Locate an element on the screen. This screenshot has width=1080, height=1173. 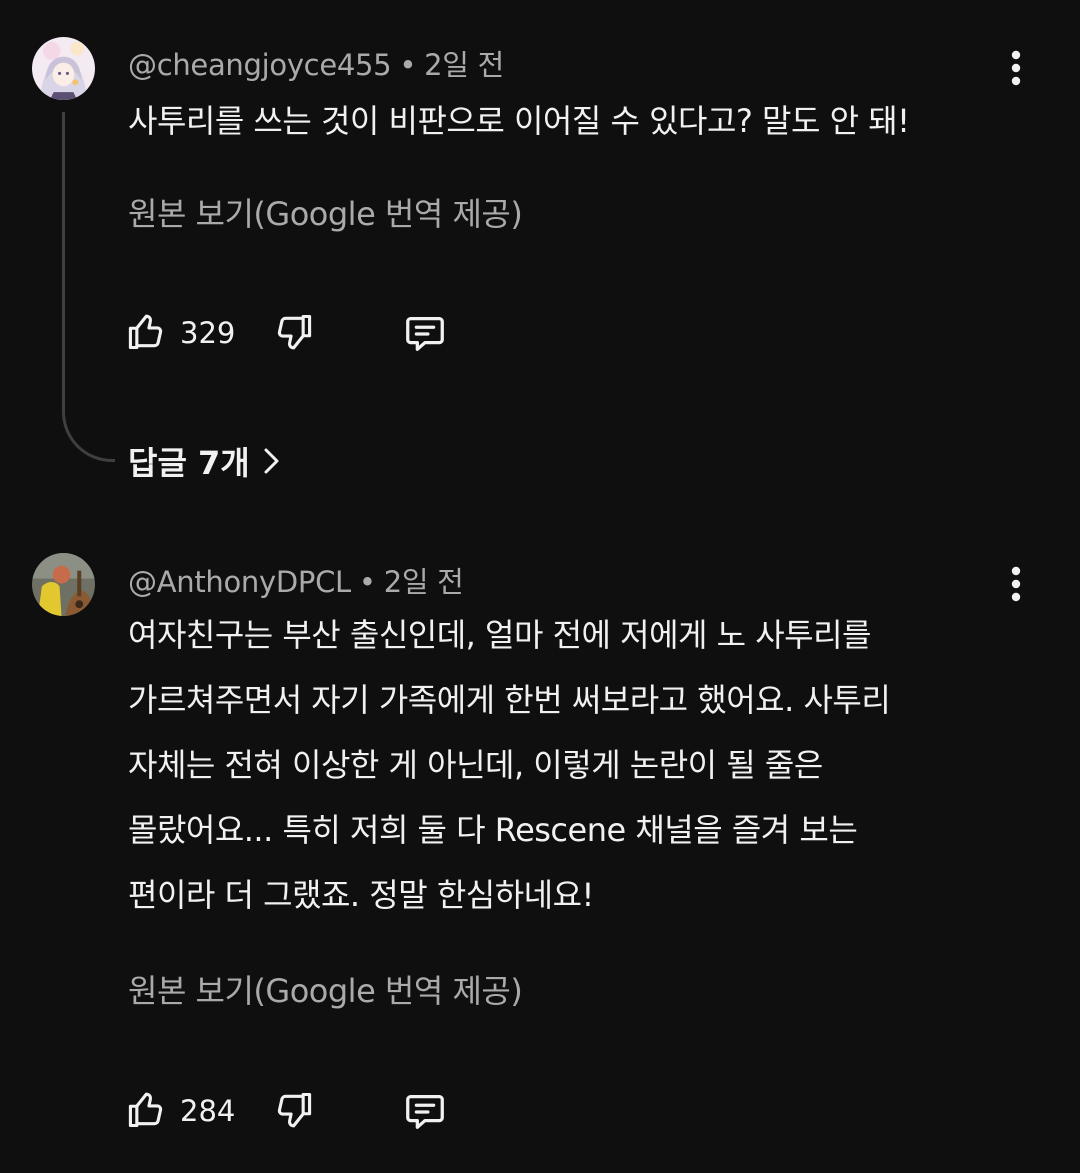
like-button is located at coordinates (146, 1111).